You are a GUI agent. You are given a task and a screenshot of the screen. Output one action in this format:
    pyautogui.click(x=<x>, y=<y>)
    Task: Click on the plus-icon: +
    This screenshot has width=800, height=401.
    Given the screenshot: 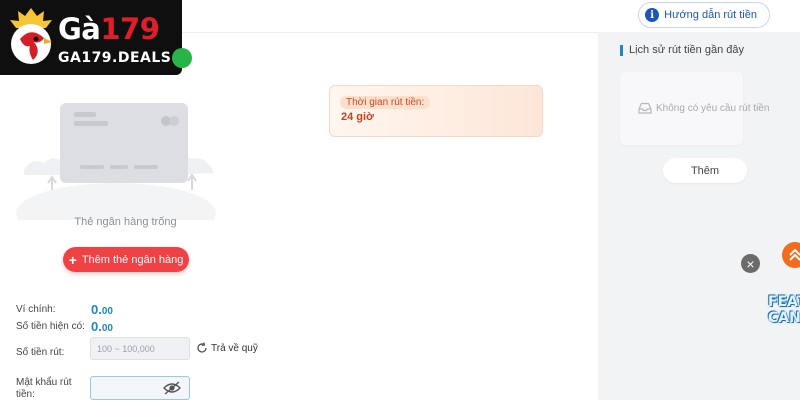 What is the action you would take?
    pyautogui.click(x=72, y=259)
    